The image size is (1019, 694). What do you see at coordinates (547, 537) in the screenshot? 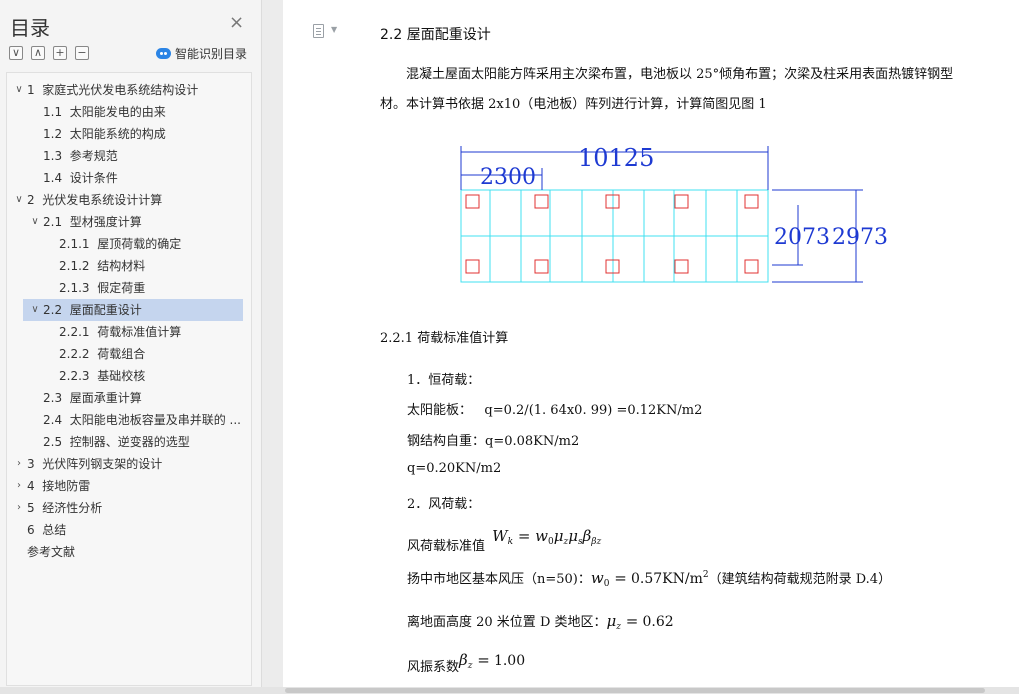
I see `wind-std-formula: Wk = w0μzμsββz` at bounding box center [547, 537].